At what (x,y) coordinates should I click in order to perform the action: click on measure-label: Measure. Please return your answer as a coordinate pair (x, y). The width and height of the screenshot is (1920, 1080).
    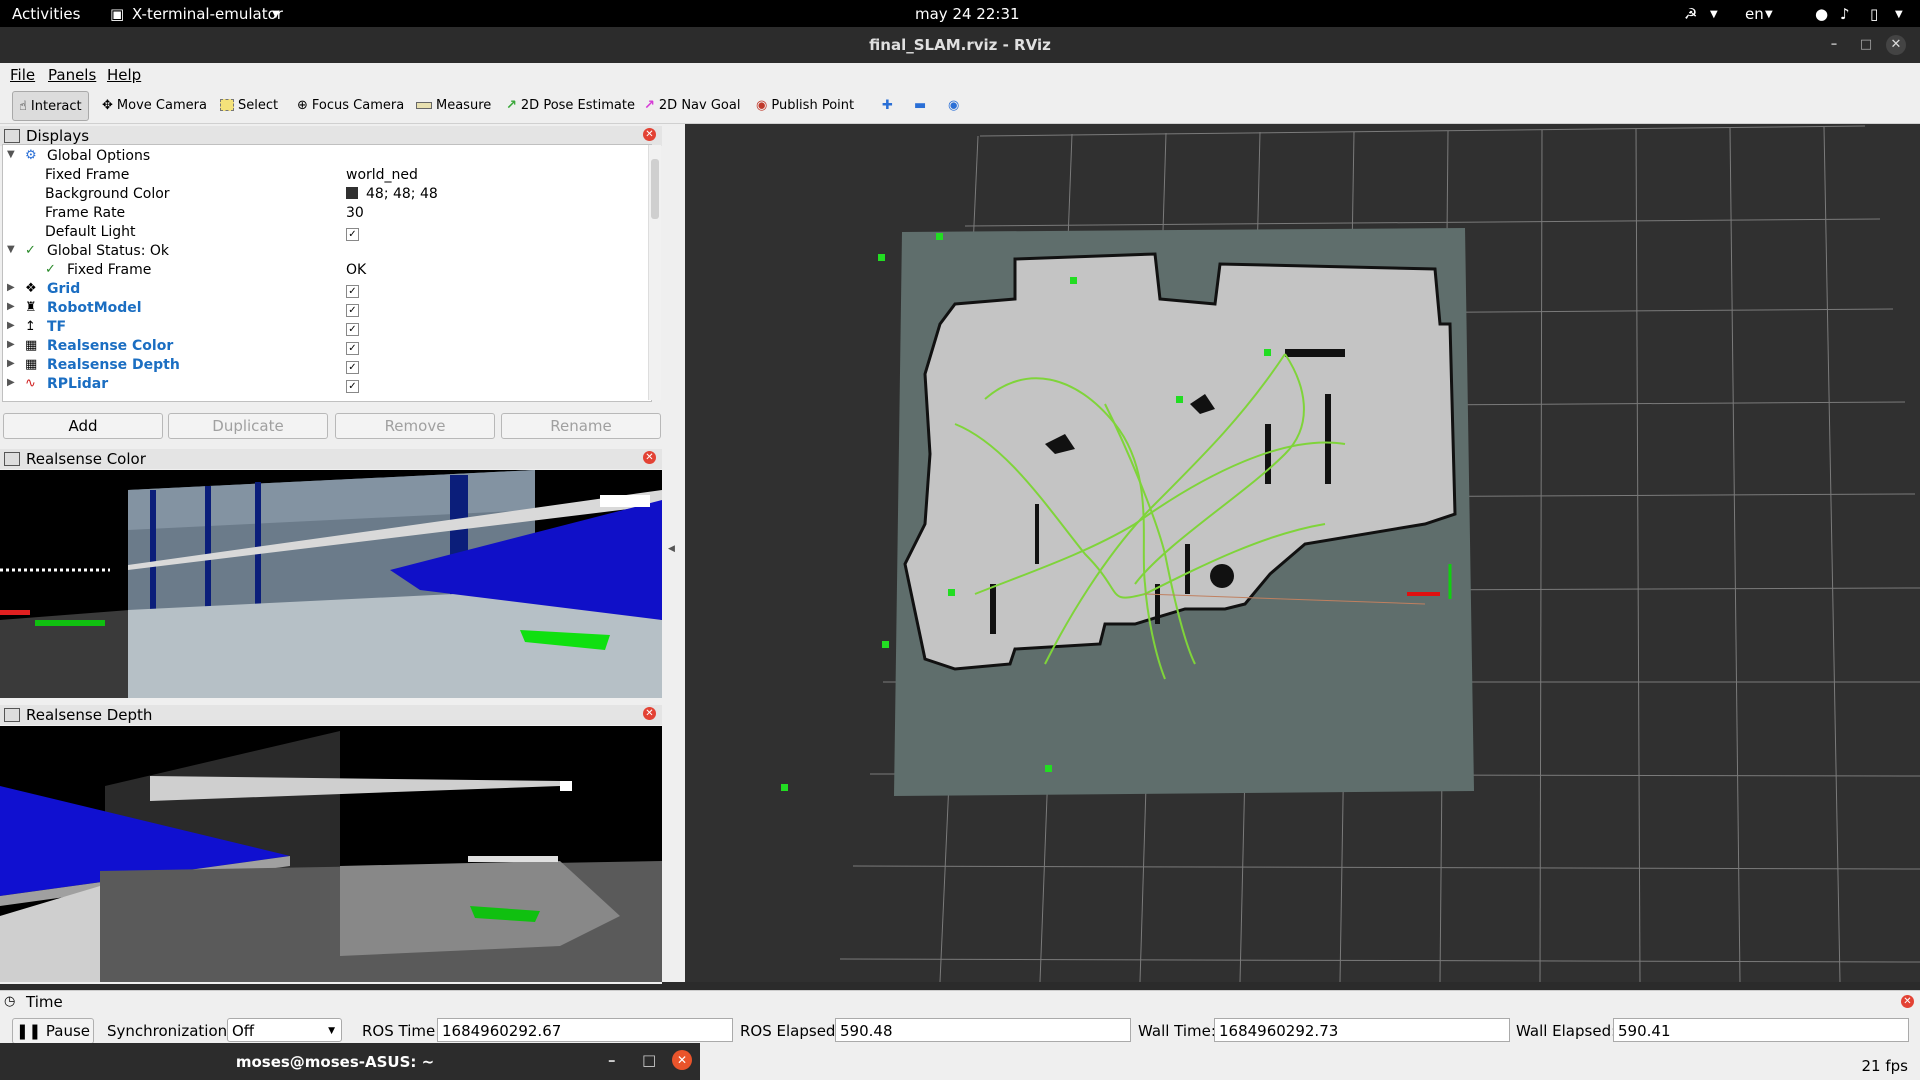
    Looking at the image, I should click on (464, 105).